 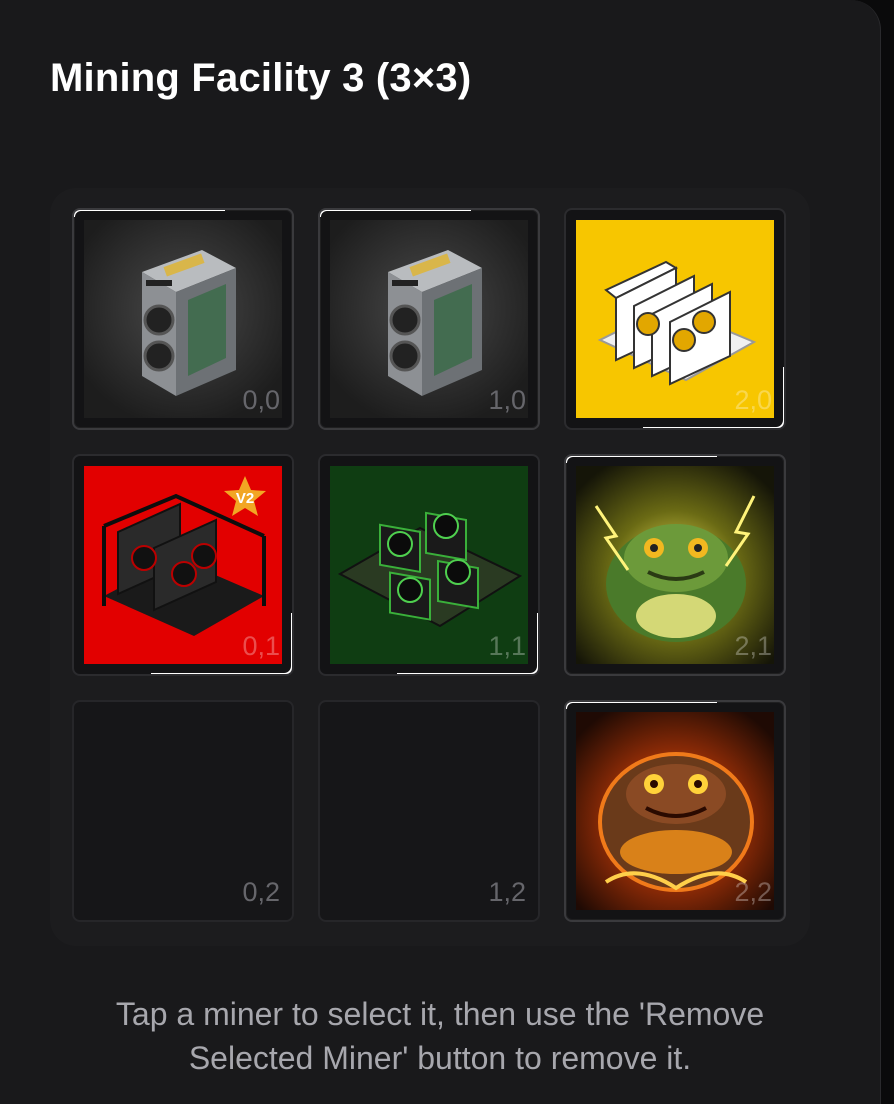 I want to click on grid-cell-2-2: 2,2, so click(x=675, y=811).